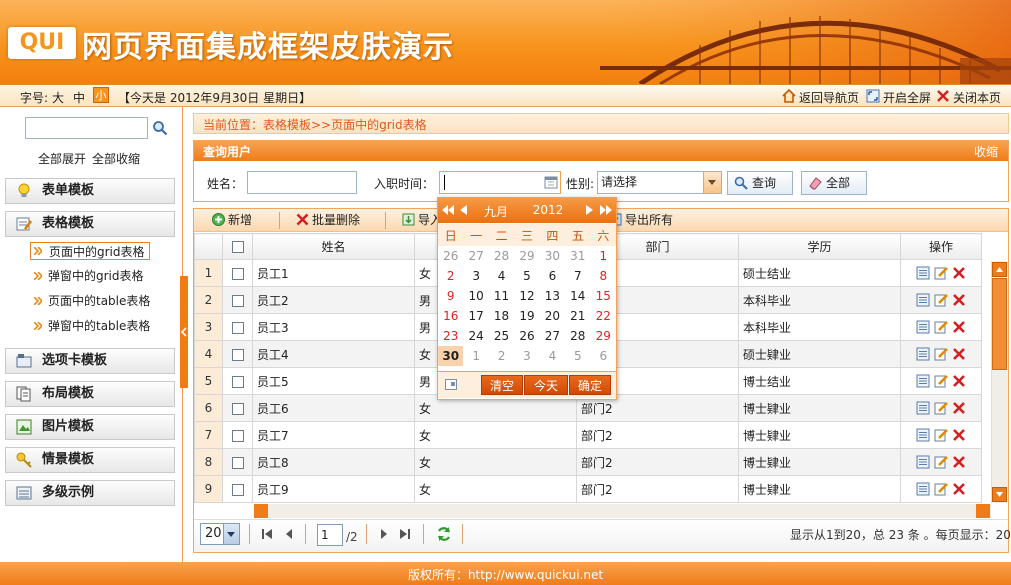  What do you see at coordinates (160, 128) in the screenshot?
I see `search-icon` at bounding box center [160, 128].